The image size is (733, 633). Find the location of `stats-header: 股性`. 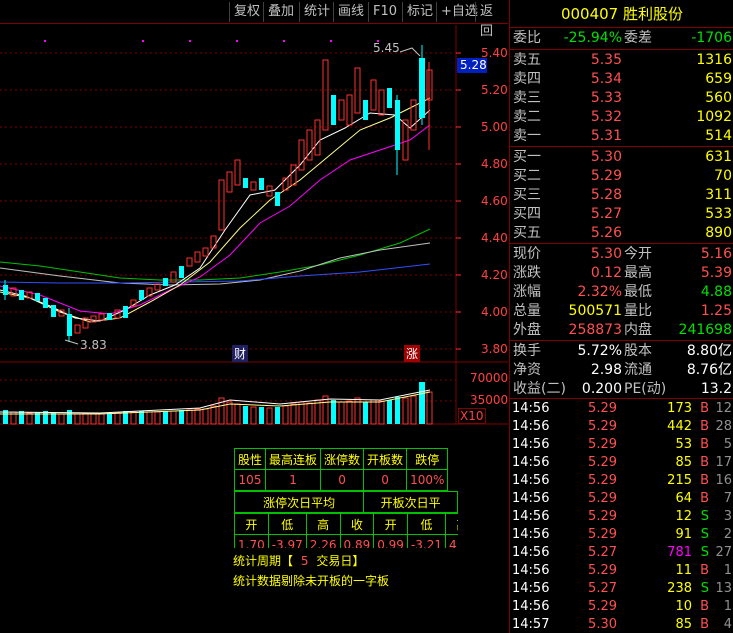

stats-header: 股性 is located at coordinates (250, 459).